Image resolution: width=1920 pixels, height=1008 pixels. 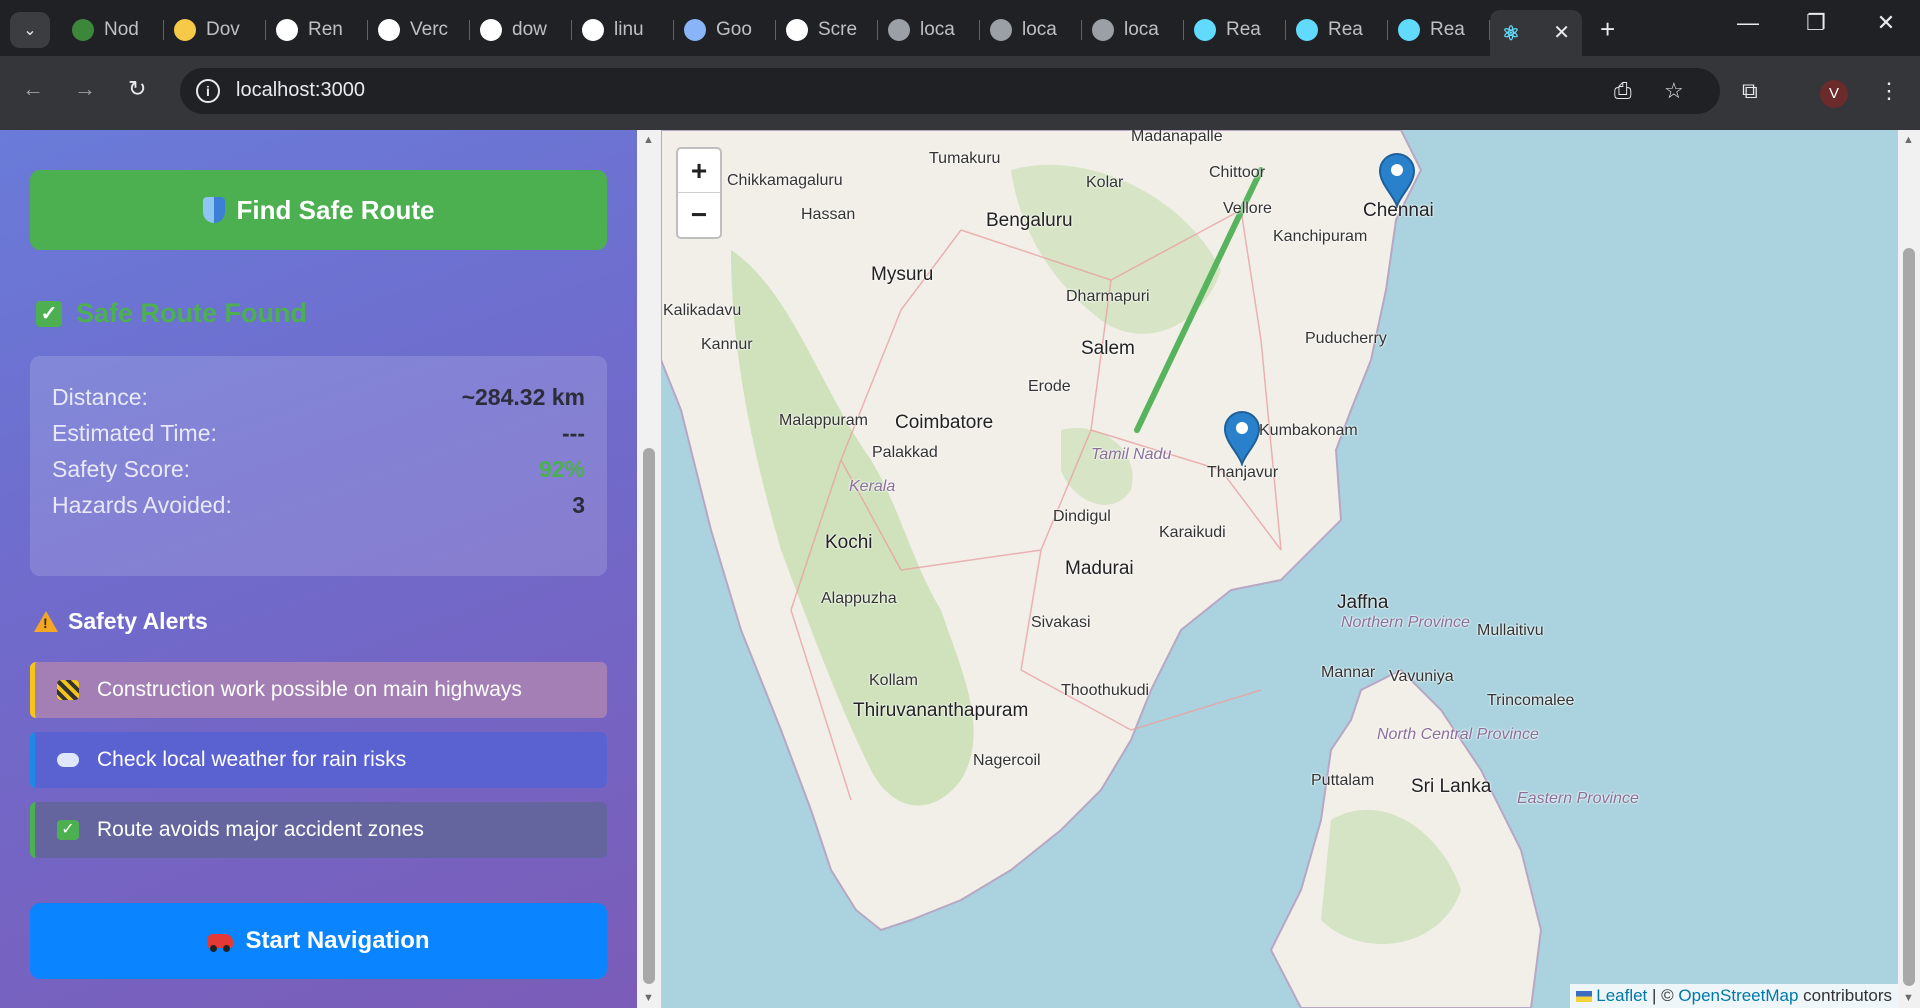 What do you see at coordinates (137, 89) in the screenshot?
I see `reload-icon: ↻` at bounding box center [137, 89].